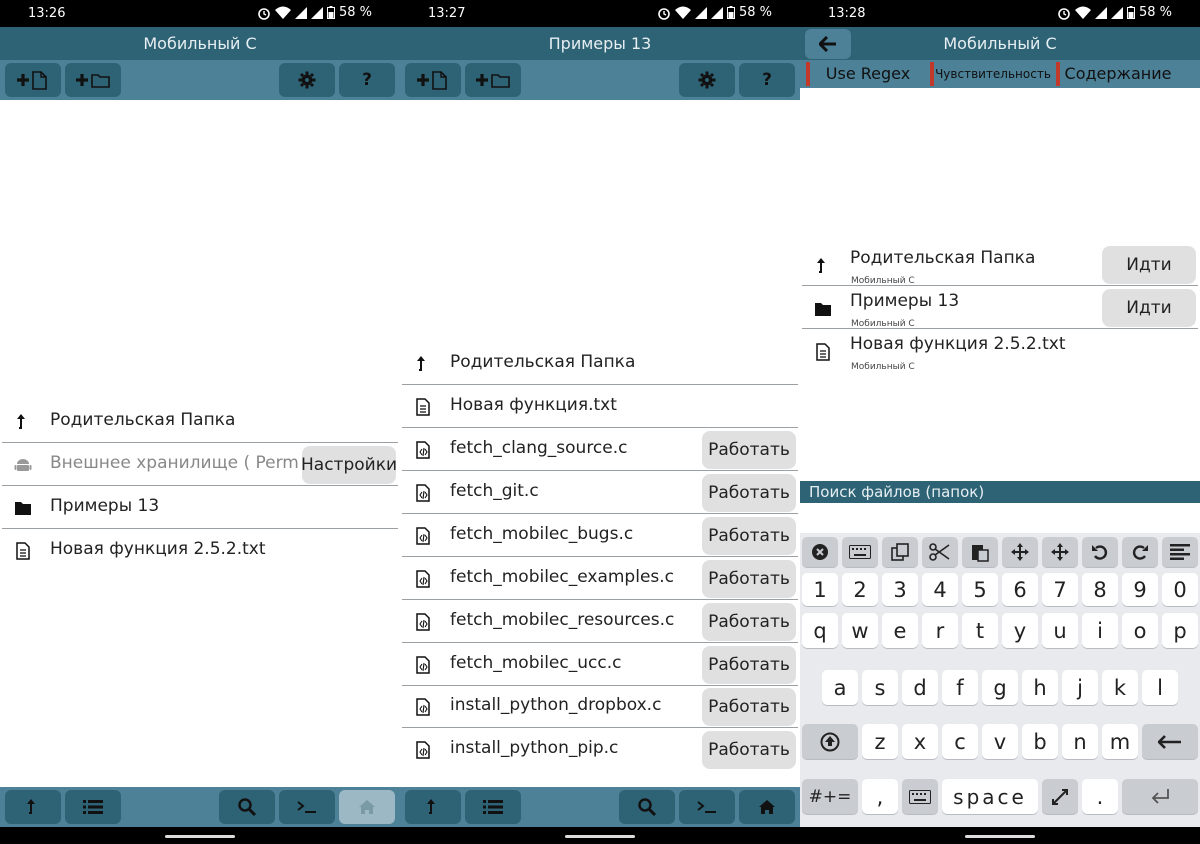 The width and height of the screenshot is (1200, 844). Describe the element at coordinates (830, 741) in the screenshot. I see `key-shift` at that location.